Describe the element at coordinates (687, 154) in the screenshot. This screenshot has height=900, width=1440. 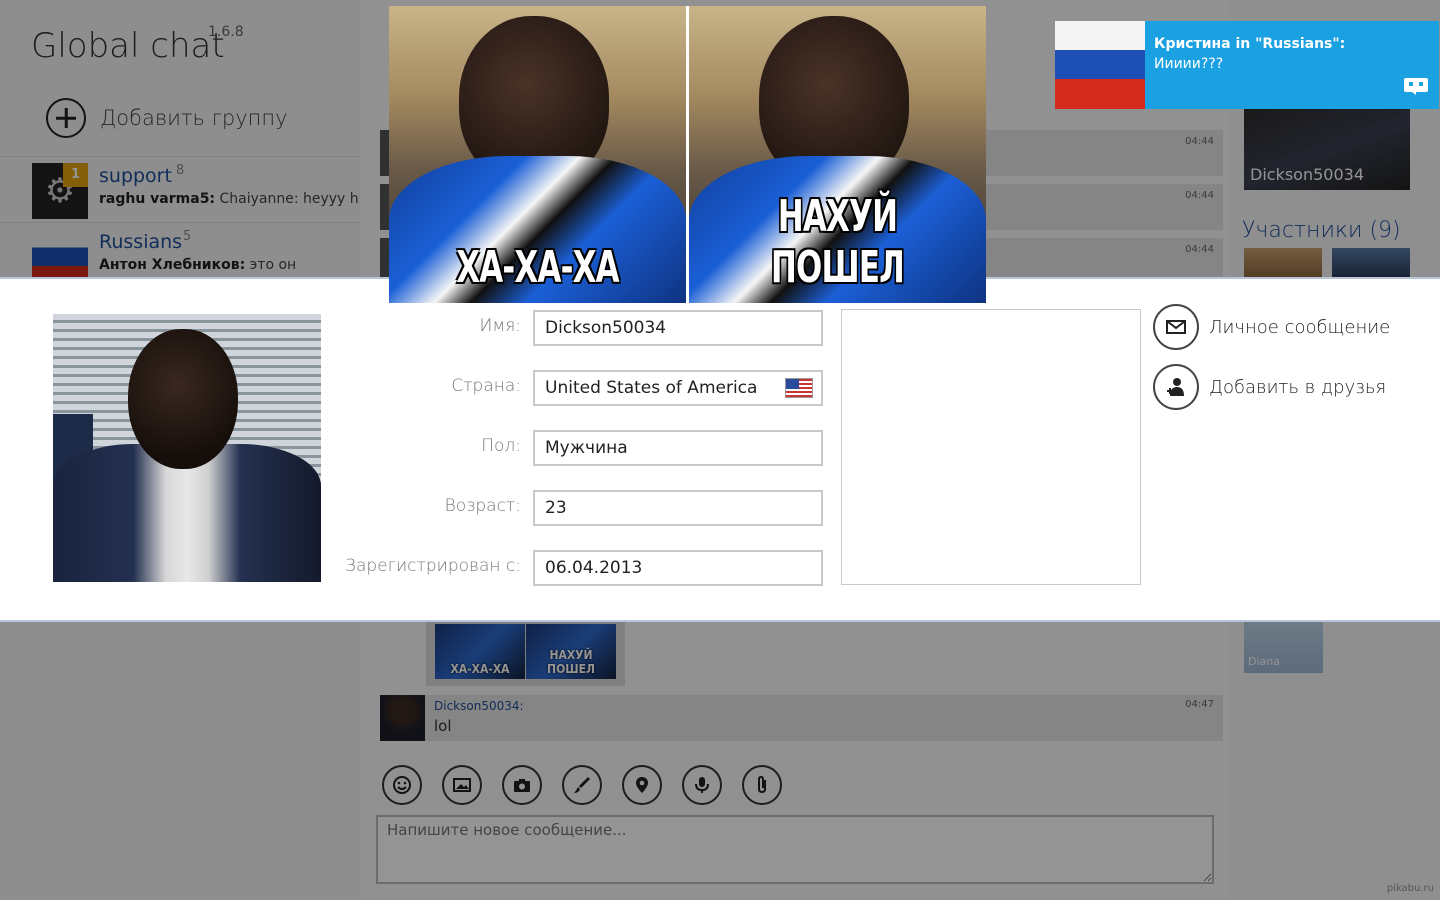
I see `image-preview: ХА-ХА-ХА НАХУЙ ПОШЕЛ` at that location.